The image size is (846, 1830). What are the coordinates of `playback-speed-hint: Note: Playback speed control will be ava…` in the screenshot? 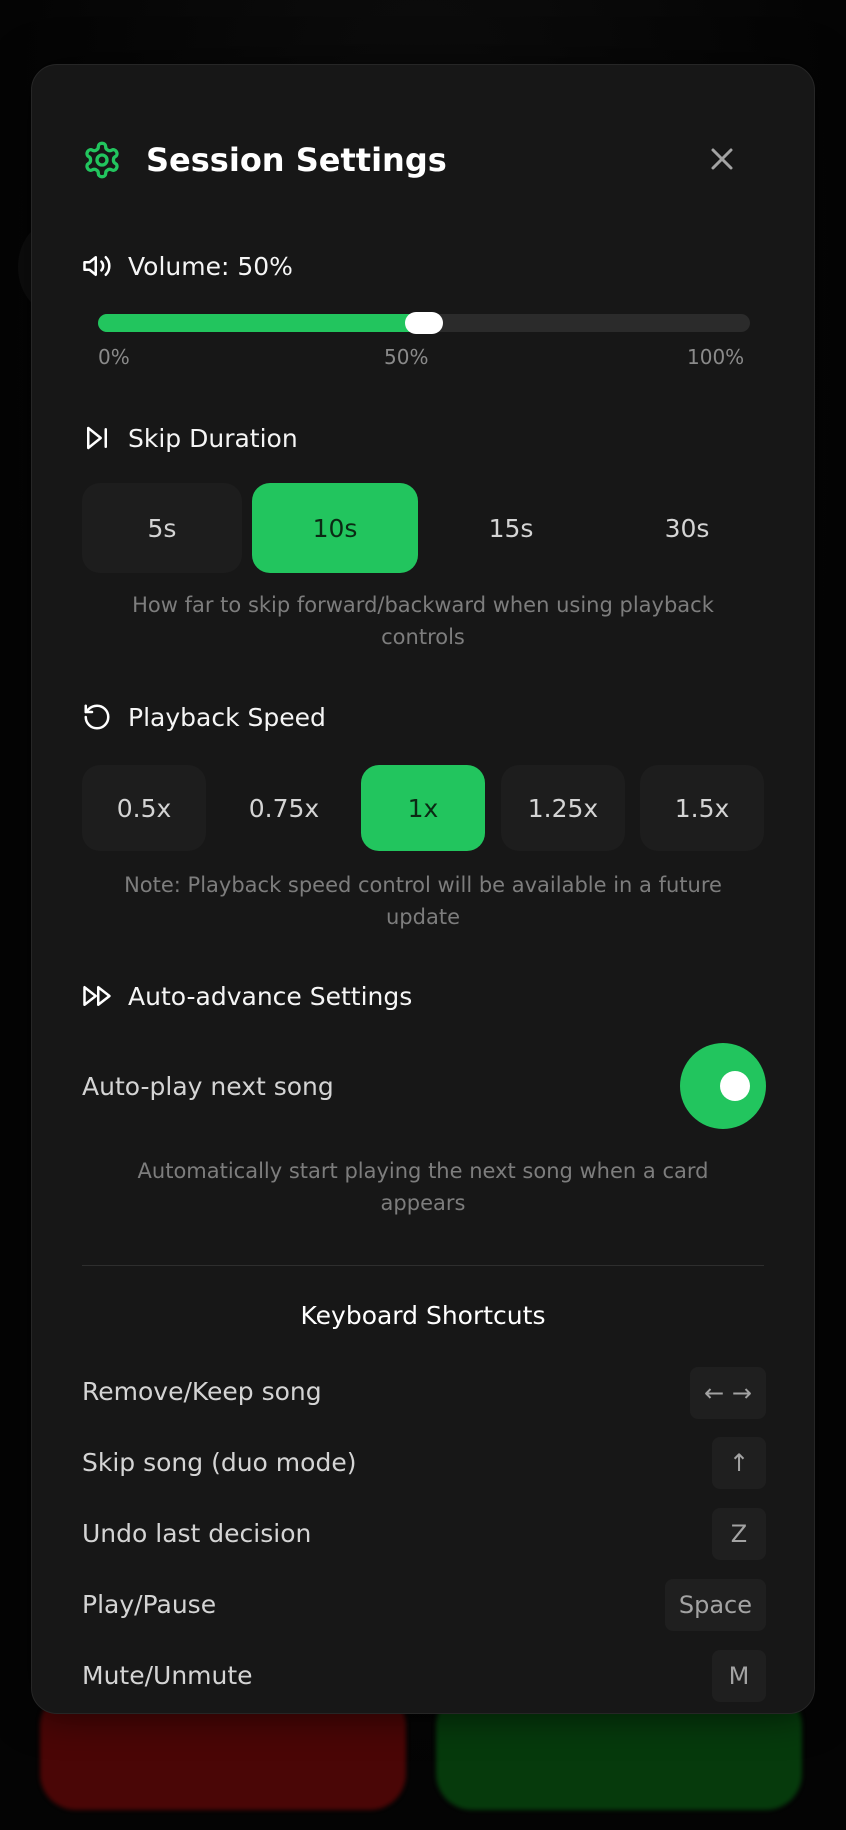 It's located at (423, 901).